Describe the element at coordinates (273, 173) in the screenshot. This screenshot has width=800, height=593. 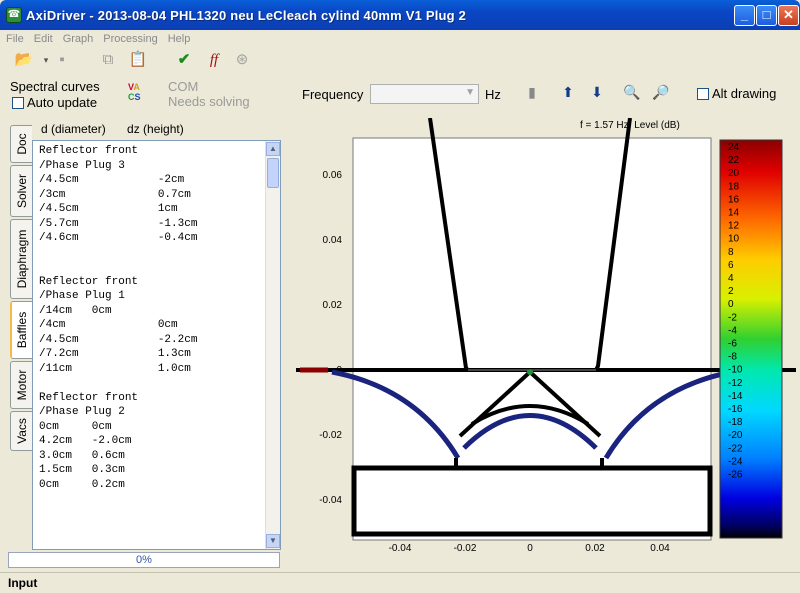
I see `scroll-thumb` at that location.